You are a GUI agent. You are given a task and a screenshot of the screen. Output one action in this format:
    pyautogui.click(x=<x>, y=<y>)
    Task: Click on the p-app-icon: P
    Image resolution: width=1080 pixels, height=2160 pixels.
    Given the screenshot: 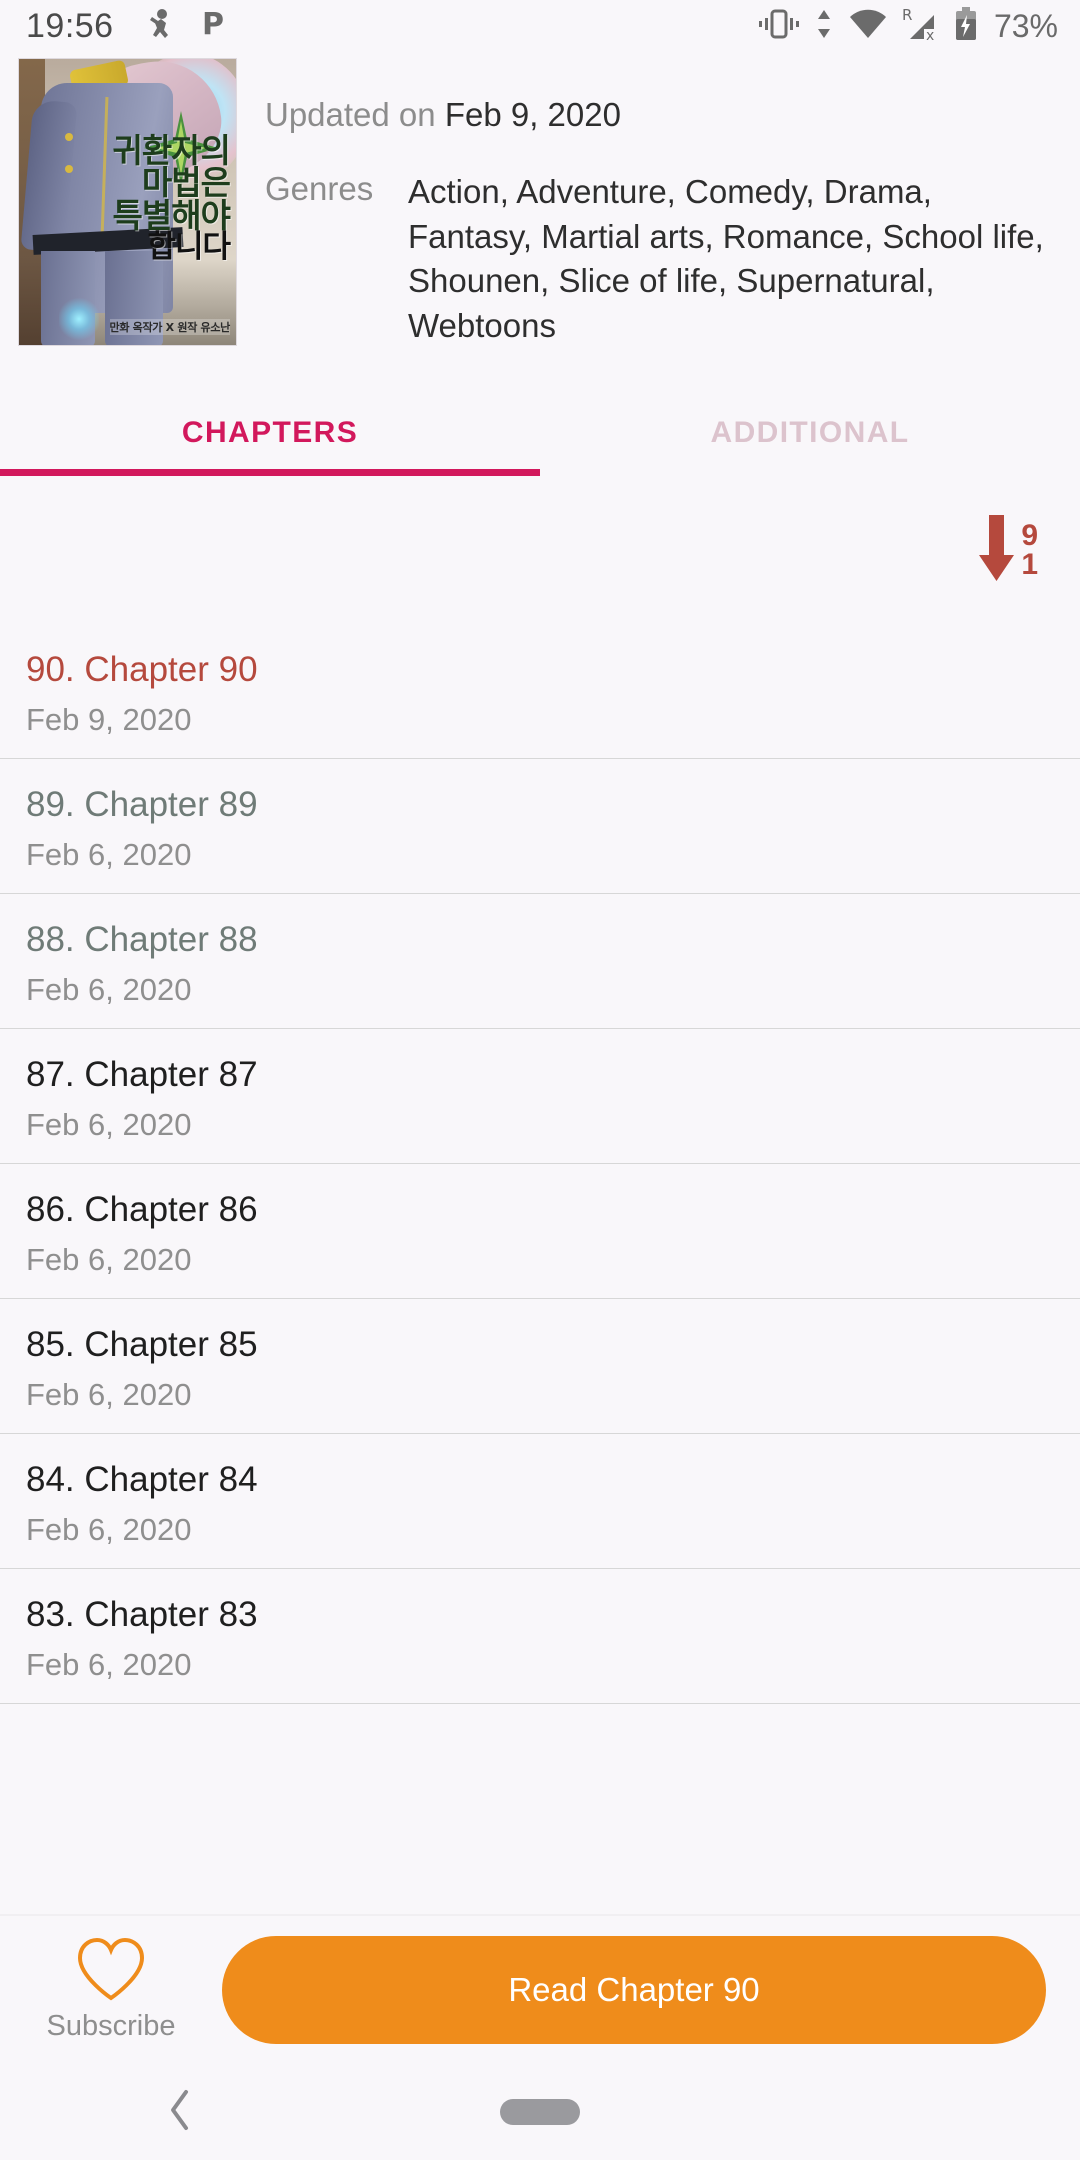 What is the action you would take?
    pyautogui.click(x=216, y=26)
    